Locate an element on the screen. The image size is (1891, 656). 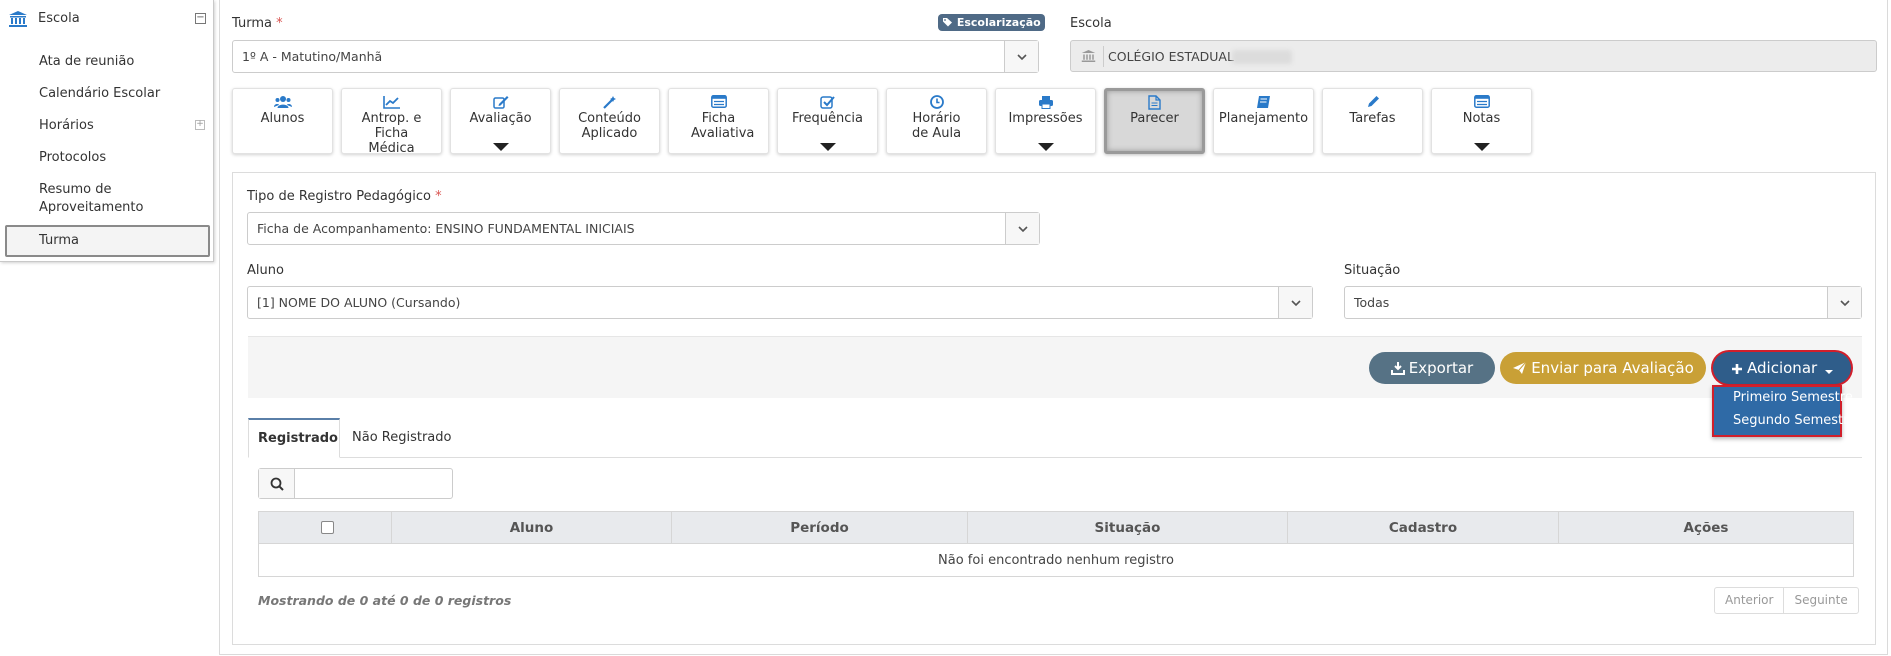
tile-notas: Notas is located at coordinates (1481, 121).